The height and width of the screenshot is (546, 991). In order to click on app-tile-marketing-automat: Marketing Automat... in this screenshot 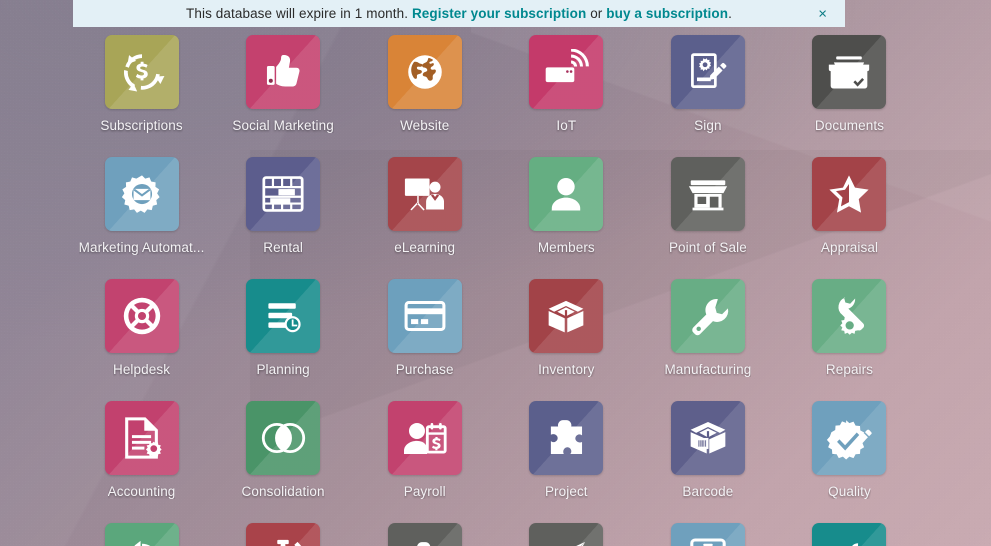, I will do `click(142, 211)`.